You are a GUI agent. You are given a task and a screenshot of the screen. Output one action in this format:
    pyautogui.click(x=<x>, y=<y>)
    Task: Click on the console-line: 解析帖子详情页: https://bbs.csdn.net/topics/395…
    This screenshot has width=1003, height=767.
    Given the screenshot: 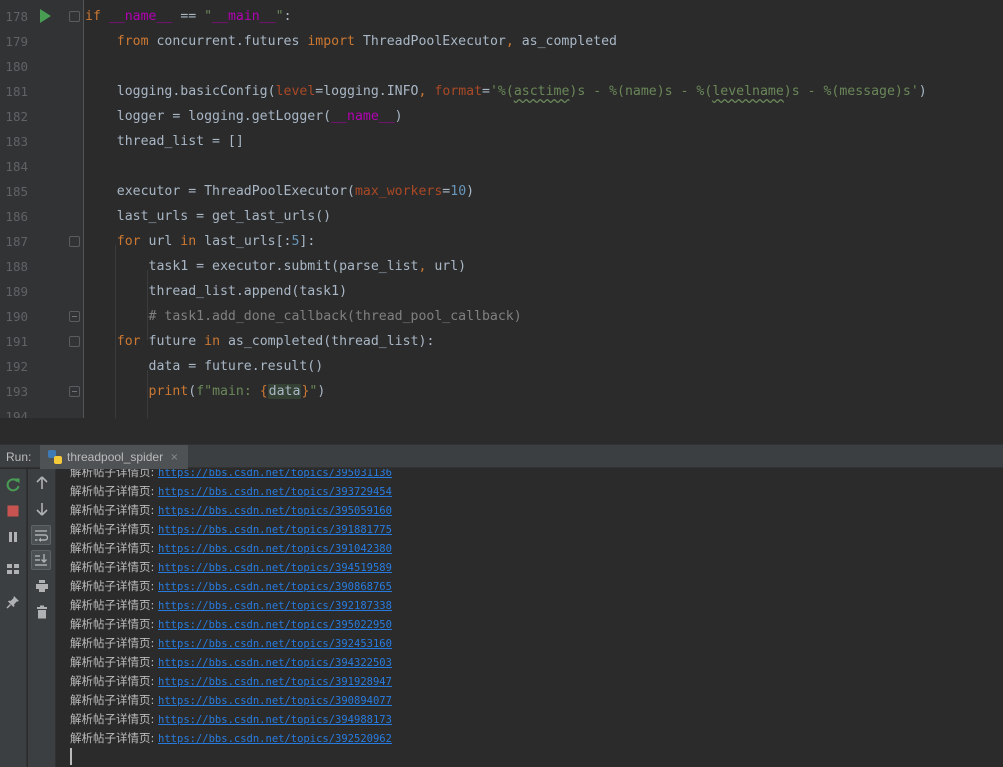 What is the action you would take?
    pyautogui.click(x=231, y=510)
    